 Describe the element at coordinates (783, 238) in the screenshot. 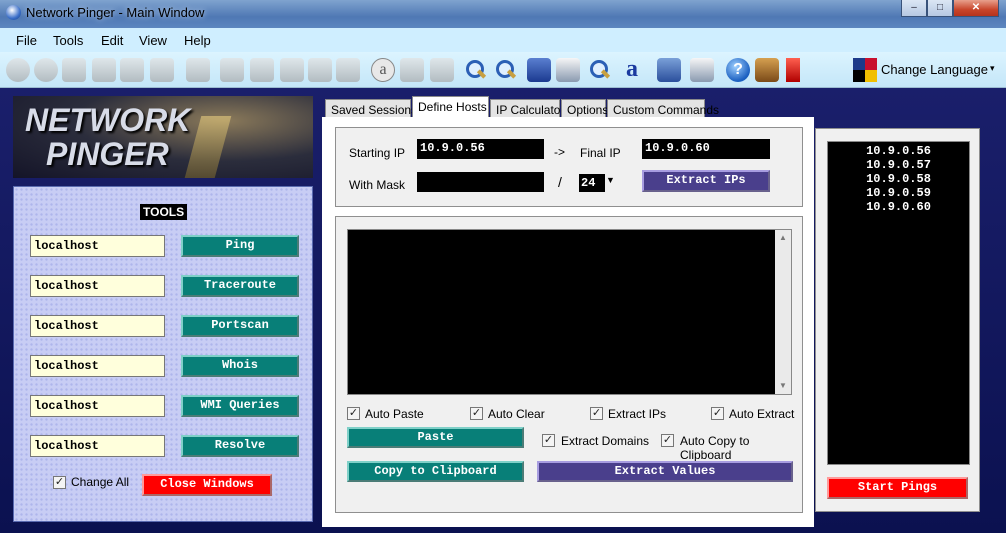

I see `scroll-up-icon: ▲` at that location.